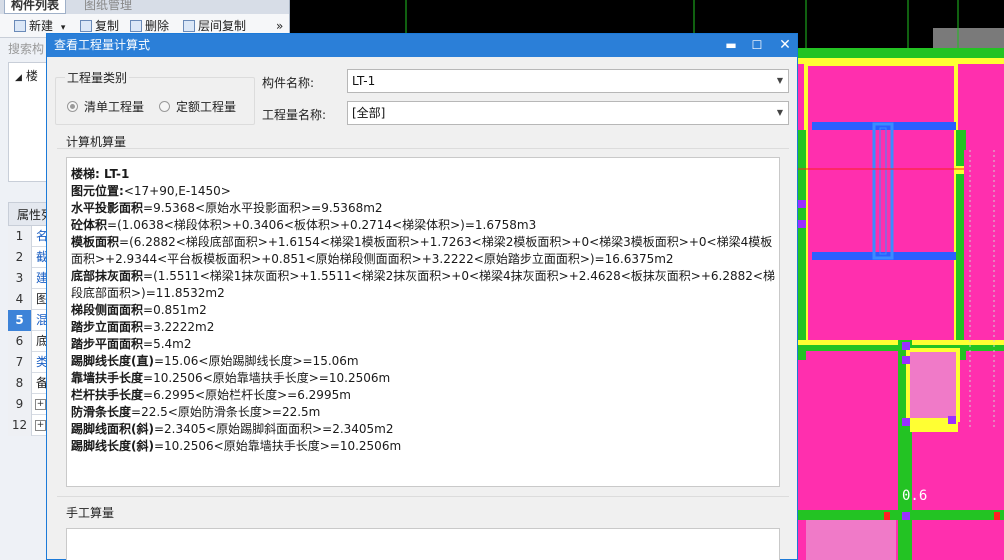  What do you see at coordinates (72, 106) in the screenshot?
I see `radio-selected-icon` at bounding box center [72, 106].